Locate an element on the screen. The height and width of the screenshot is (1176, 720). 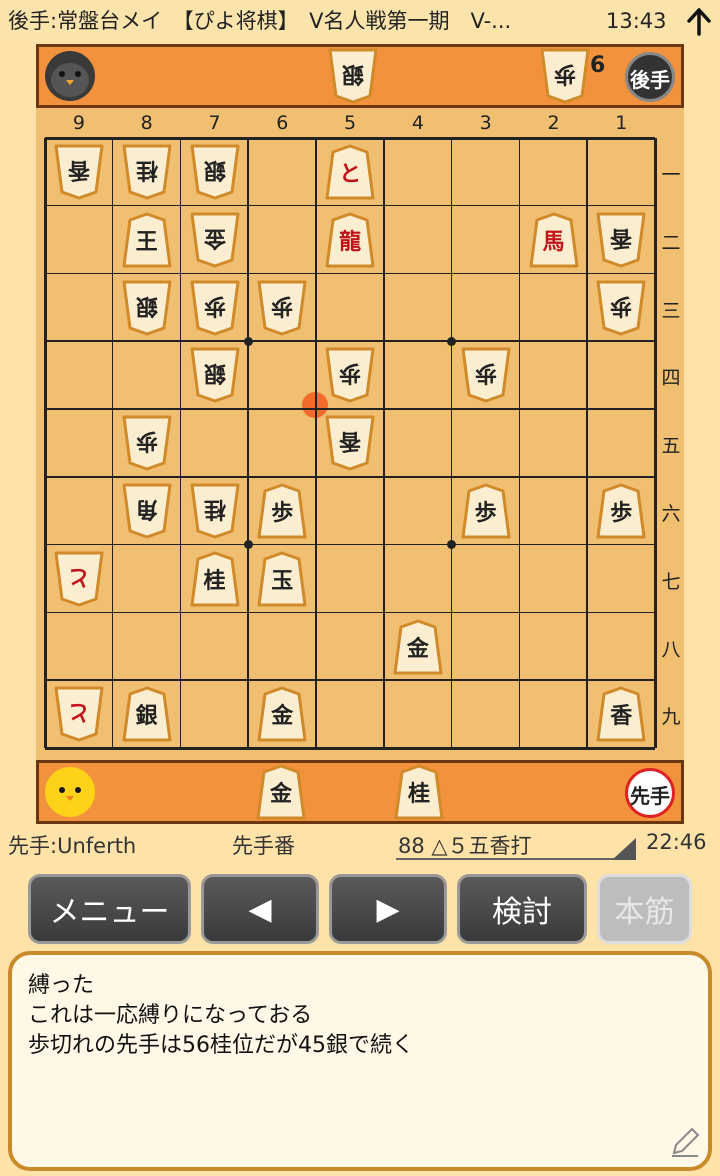
rank-label: 二 is located at coordinates (671, 242).